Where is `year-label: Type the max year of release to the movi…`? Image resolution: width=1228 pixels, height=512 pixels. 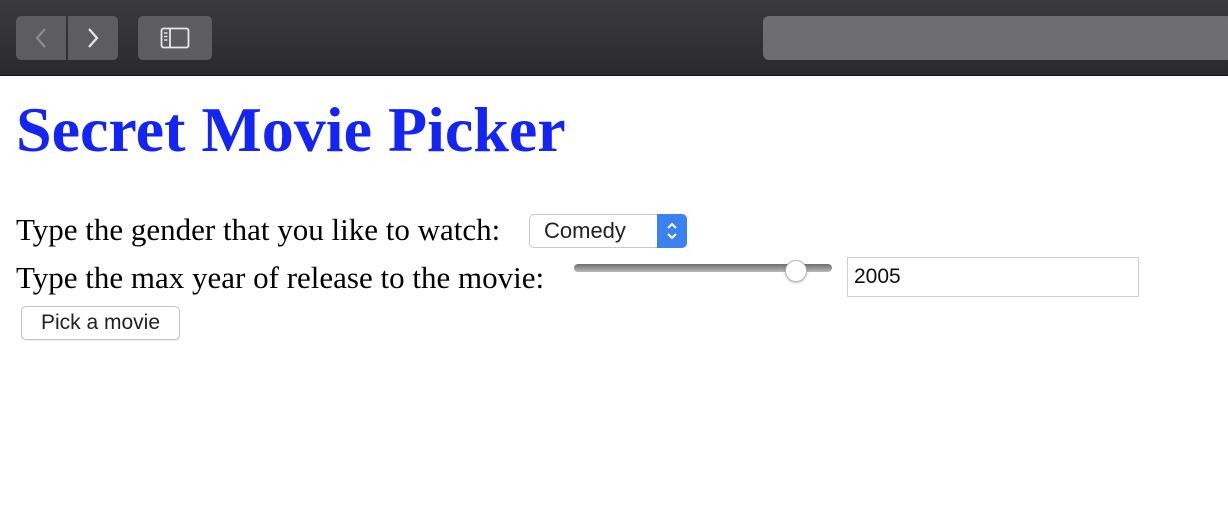 year-label: Type the max year of release to the movi… is located at coordinates (280, 277).